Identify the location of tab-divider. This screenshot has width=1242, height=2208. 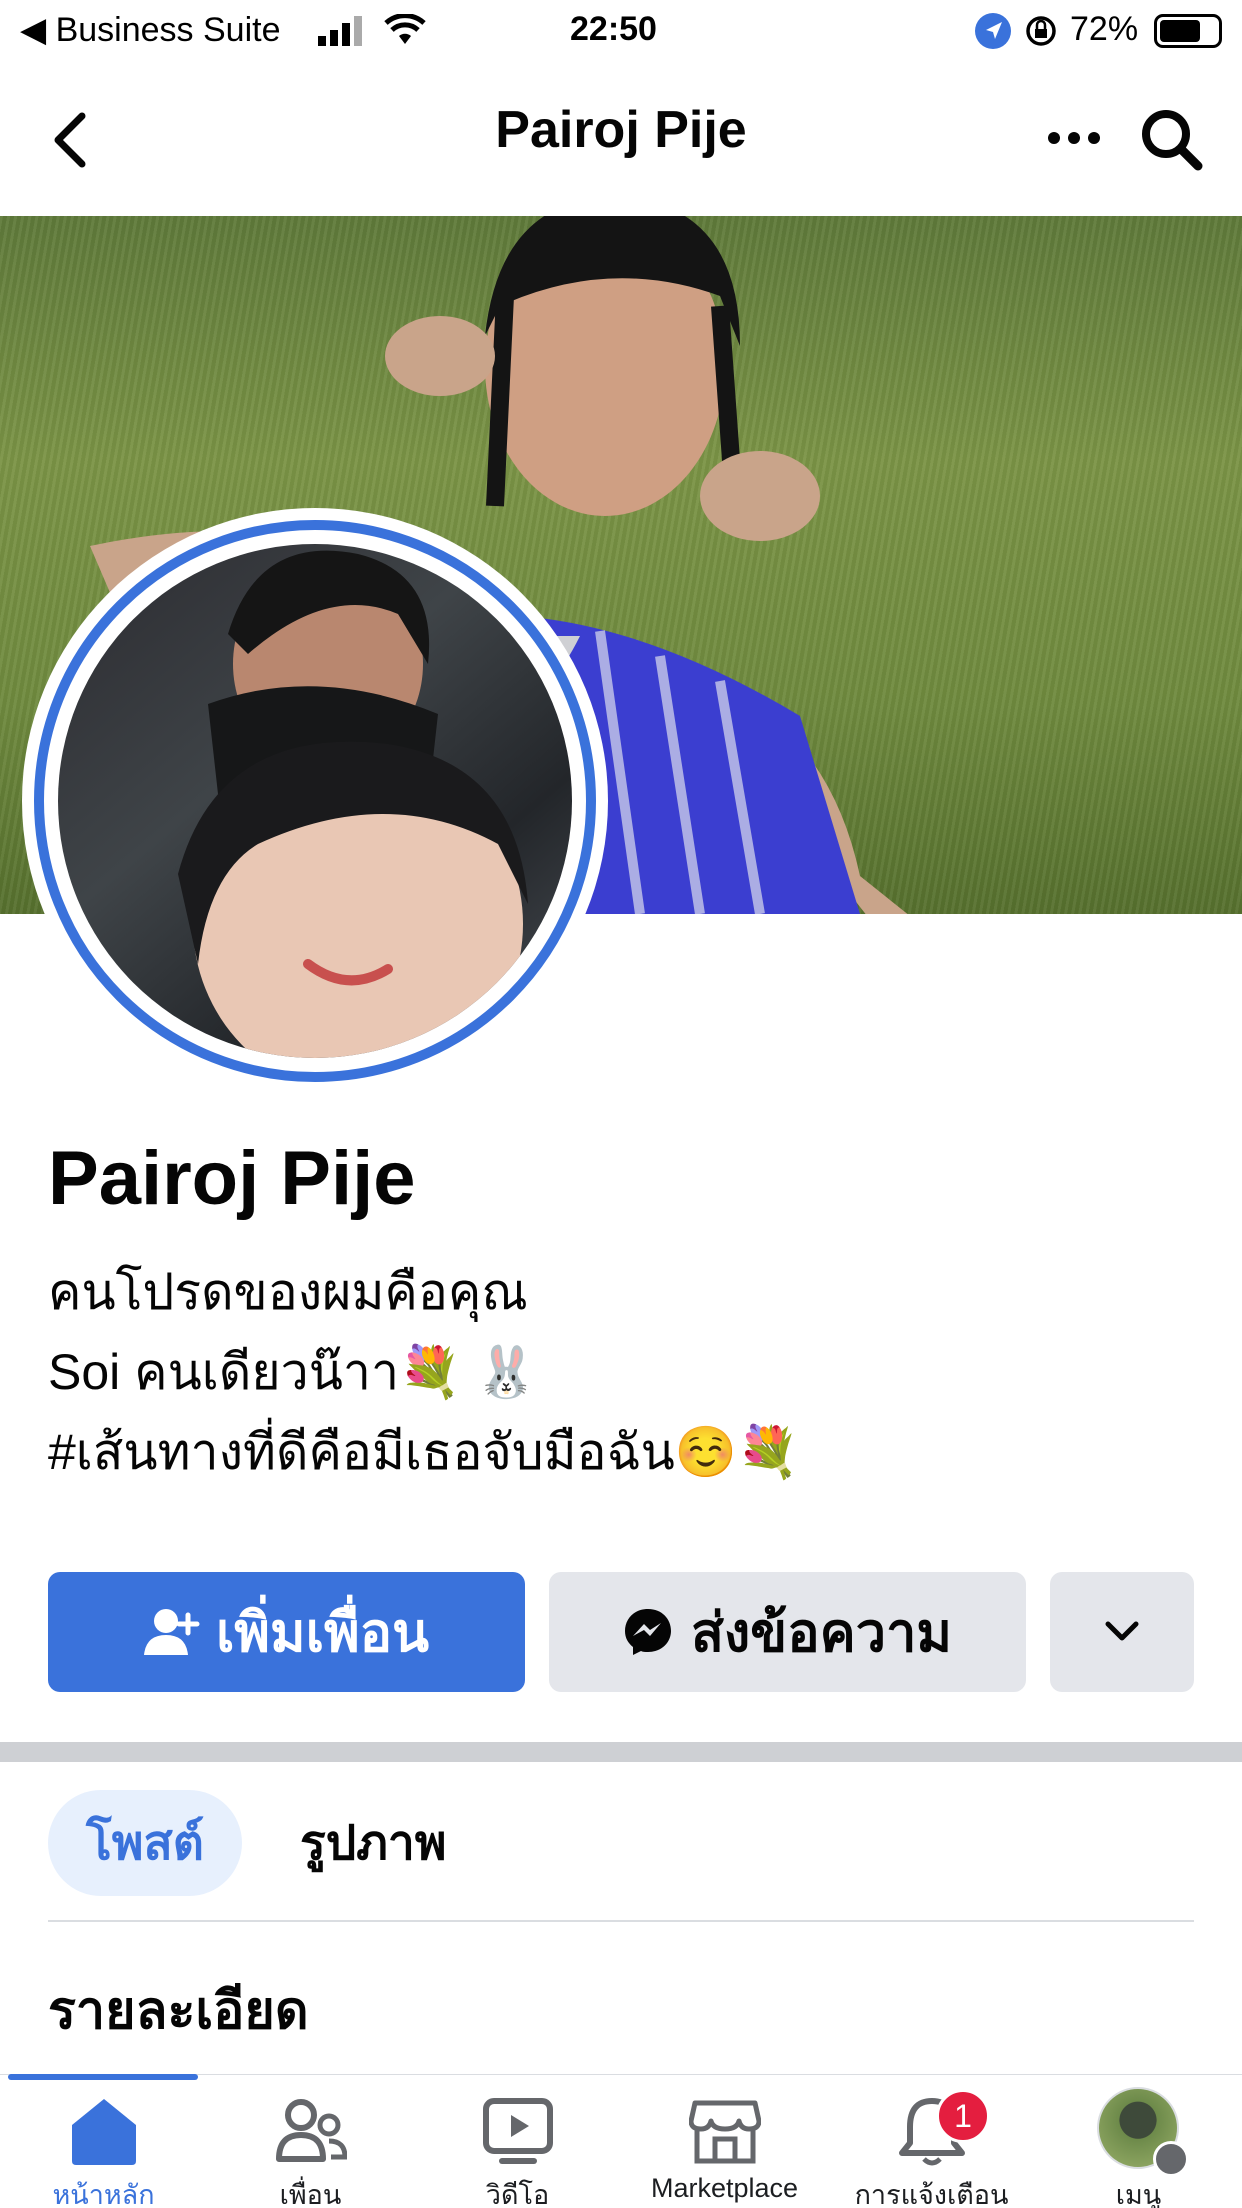
(621, 1921).